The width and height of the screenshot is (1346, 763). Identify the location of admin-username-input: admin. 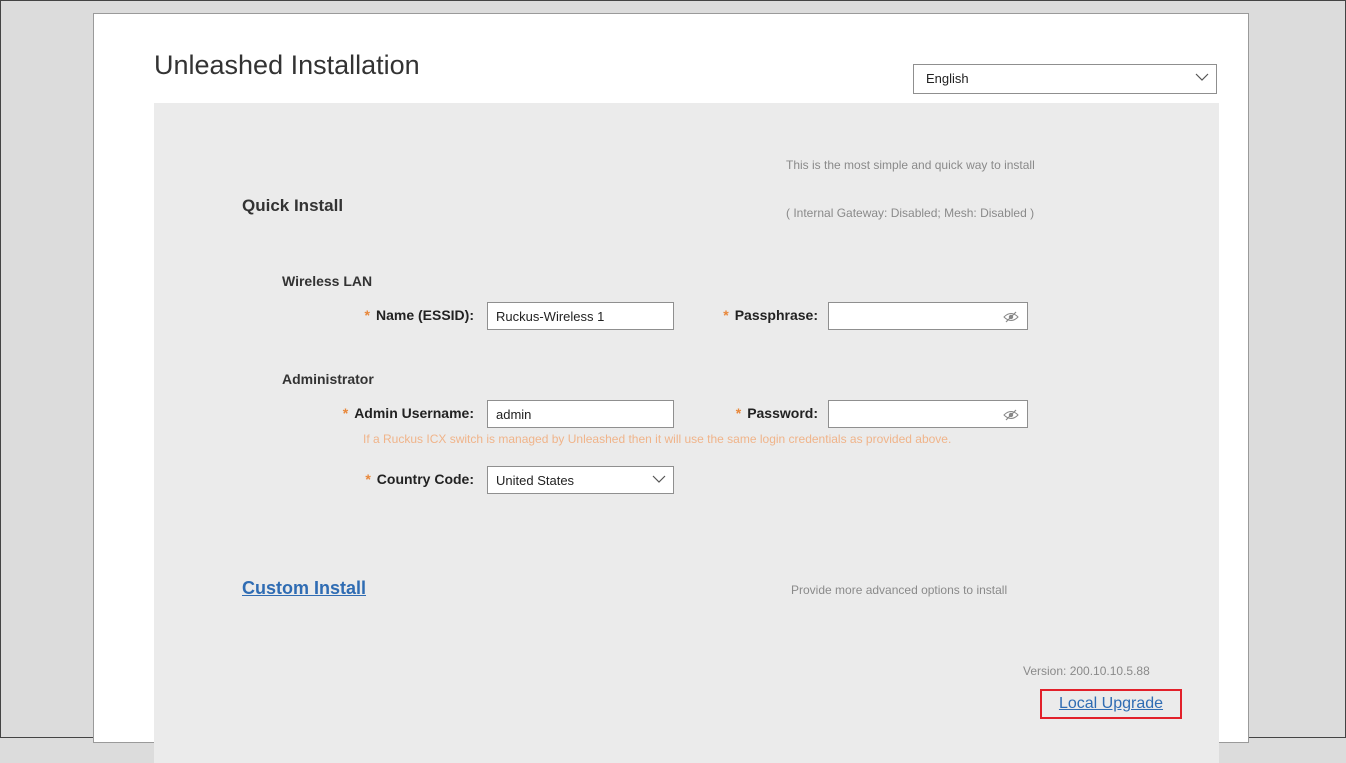
(580, 414).